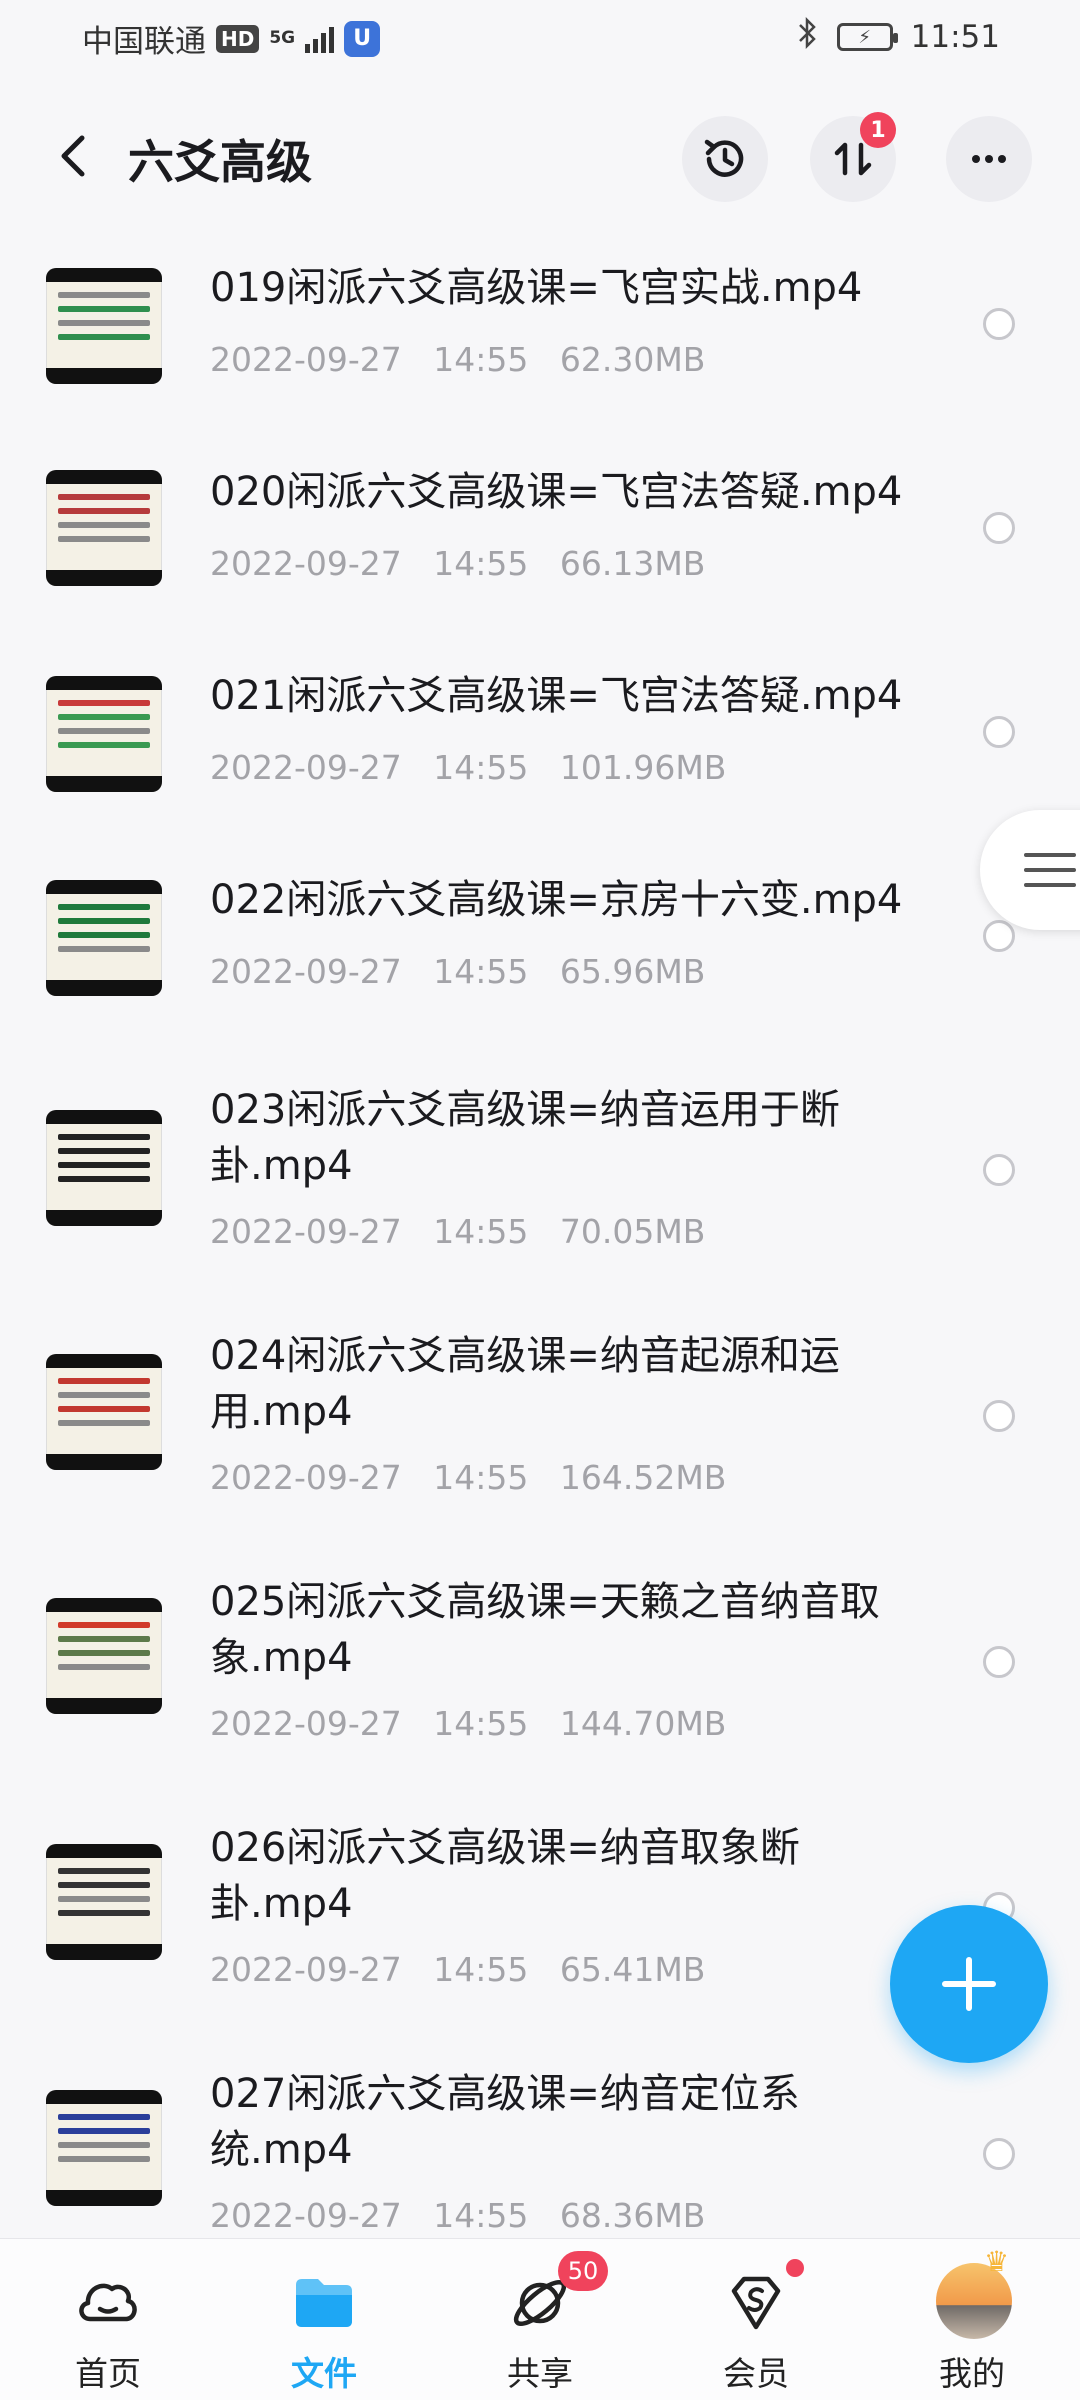  I want to click on file-meta: 2022-09-27 14:55 62.30MB, so click(457, 359).